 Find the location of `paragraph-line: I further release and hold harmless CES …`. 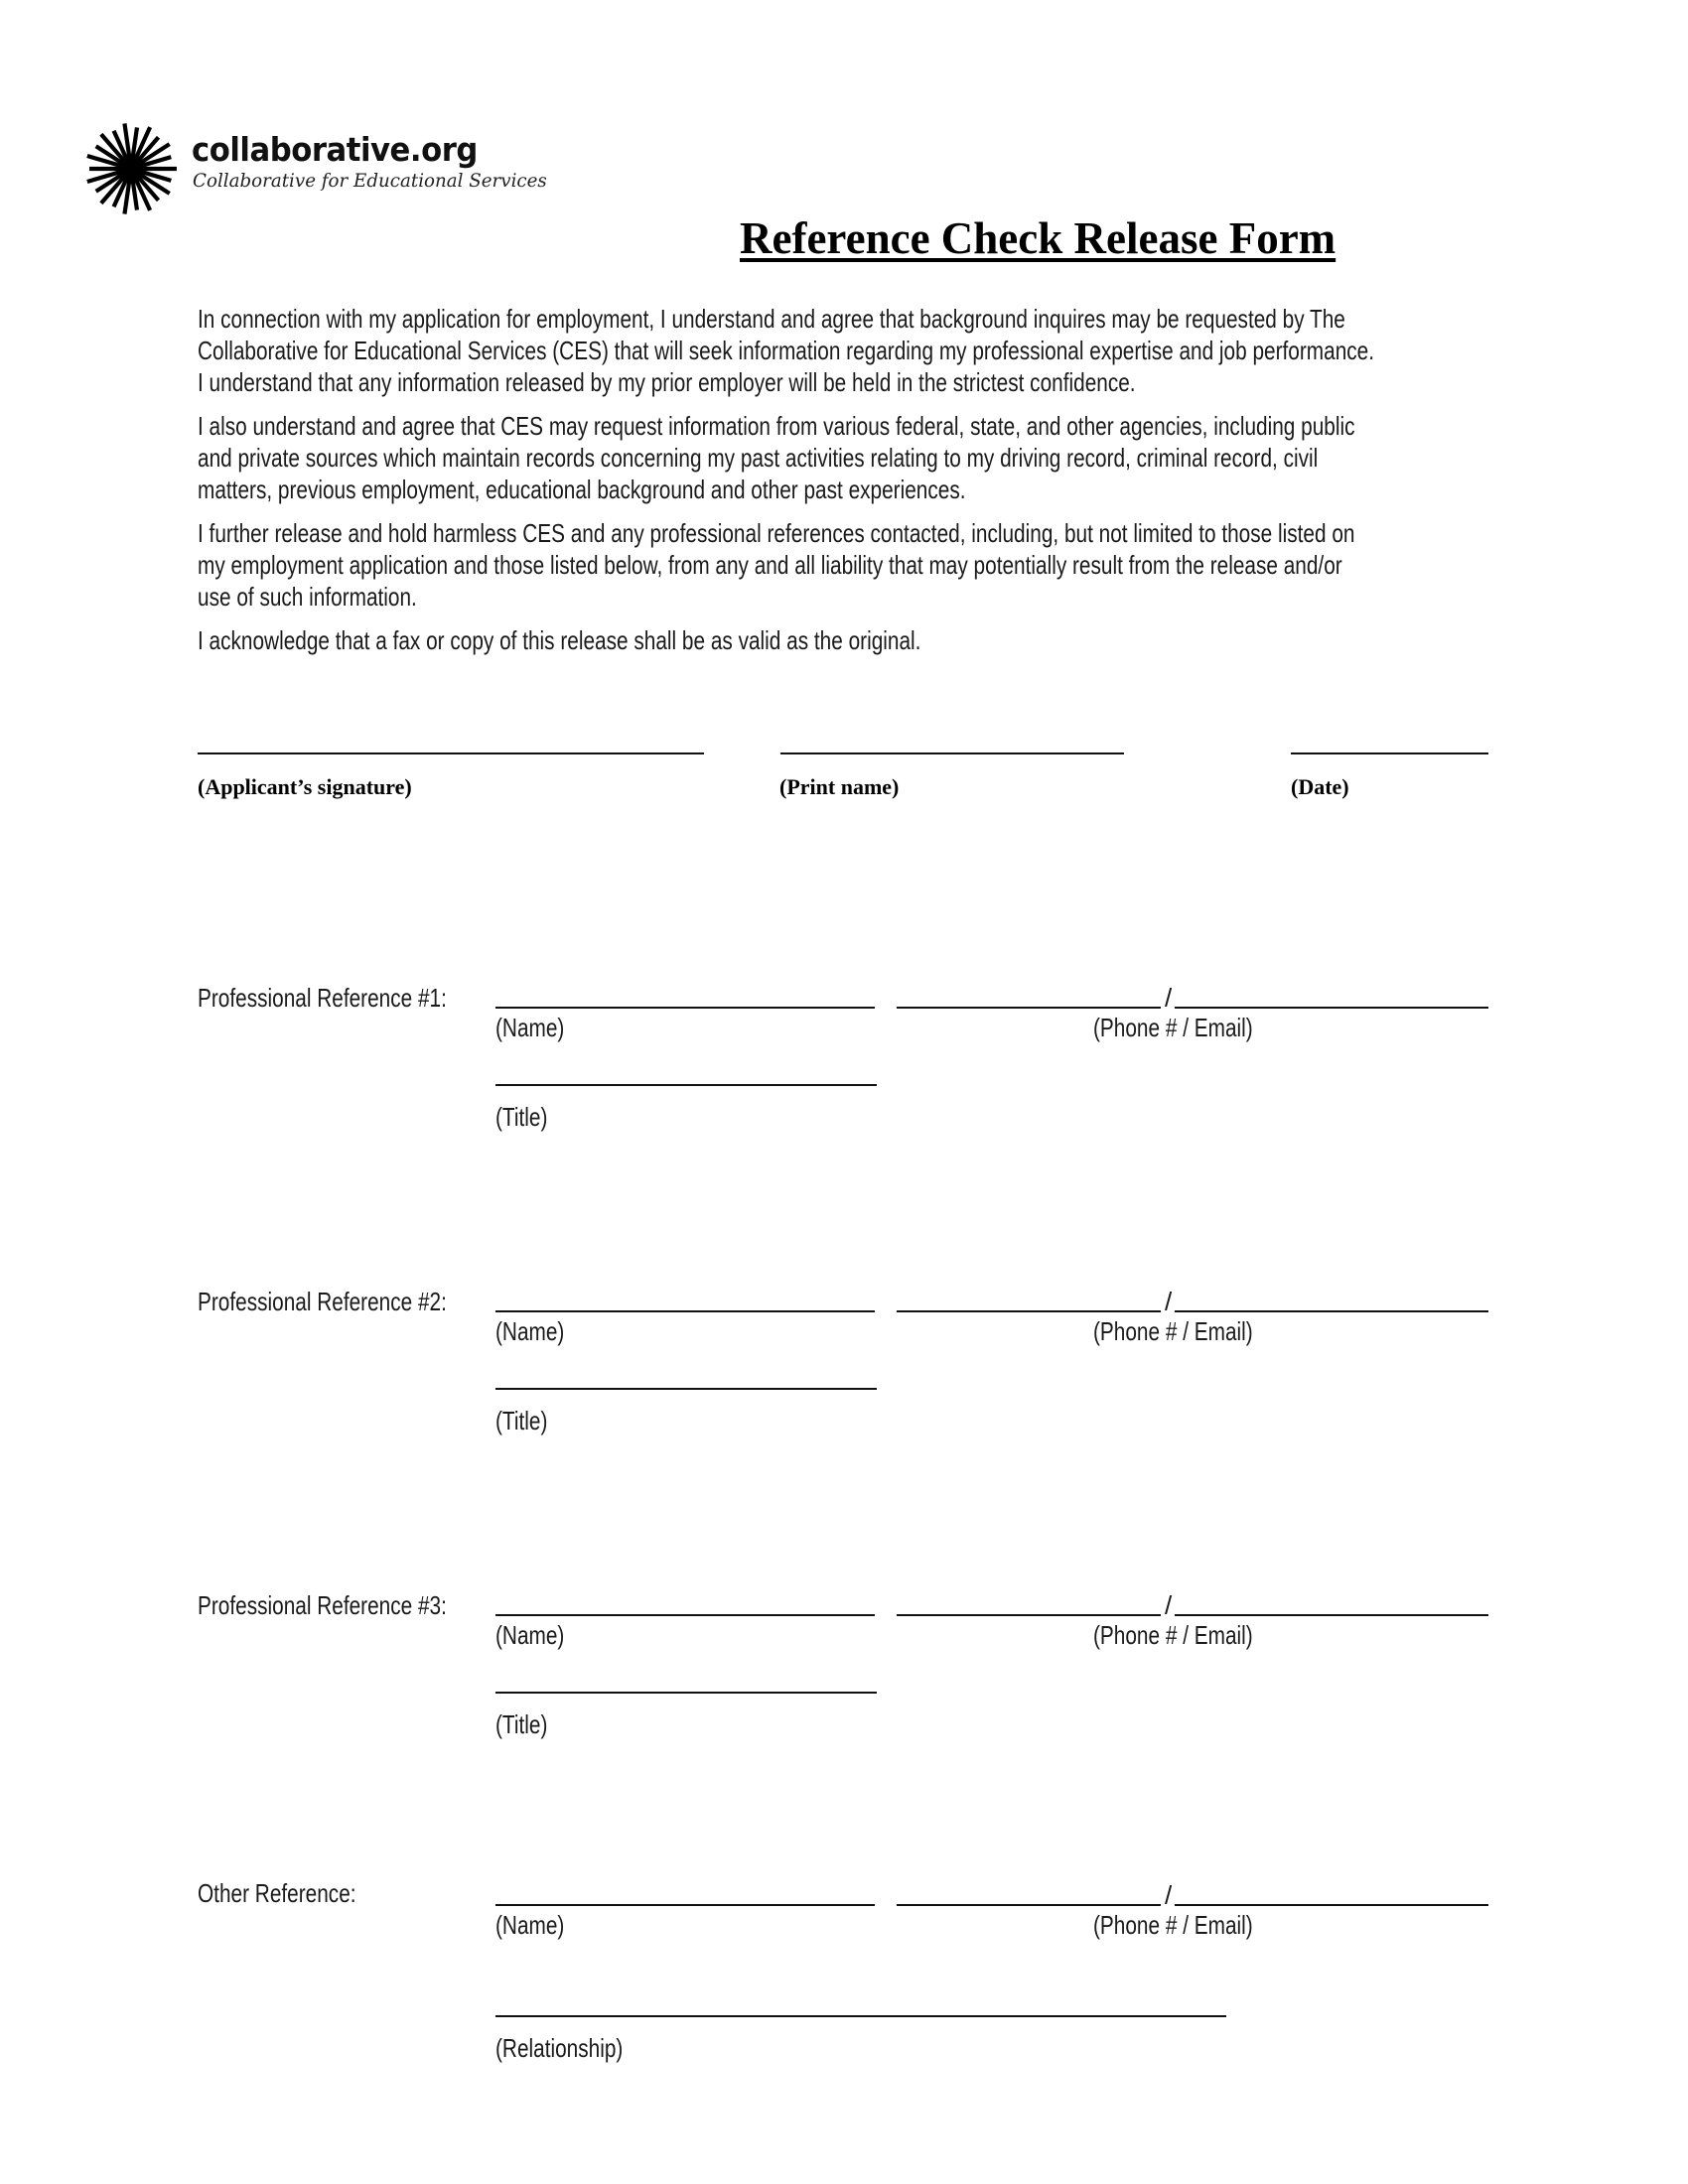

paragraph-line: I further release and hold harmless CES … is located at coordinates (776, 533).